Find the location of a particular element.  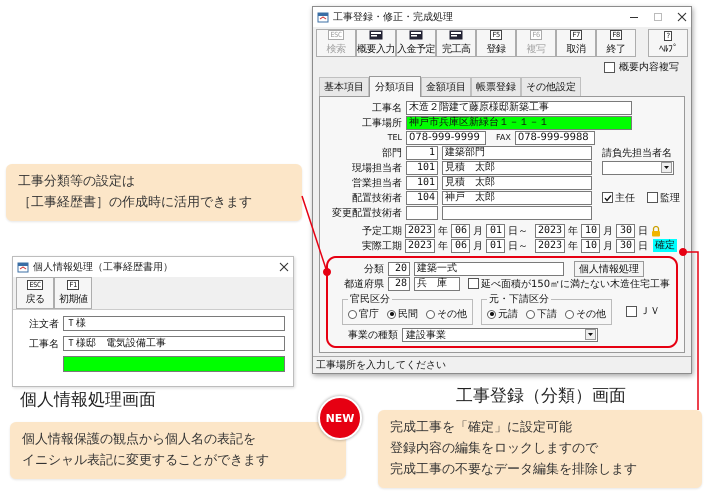

radio-label: 官庁 is located at coordinates (369, 314).